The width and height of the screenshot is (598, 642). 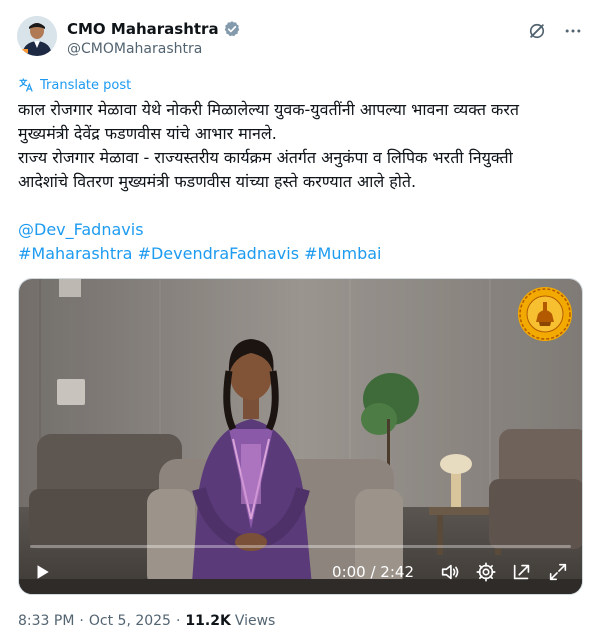 I want to click on avatar, so click(x=37, y=36).